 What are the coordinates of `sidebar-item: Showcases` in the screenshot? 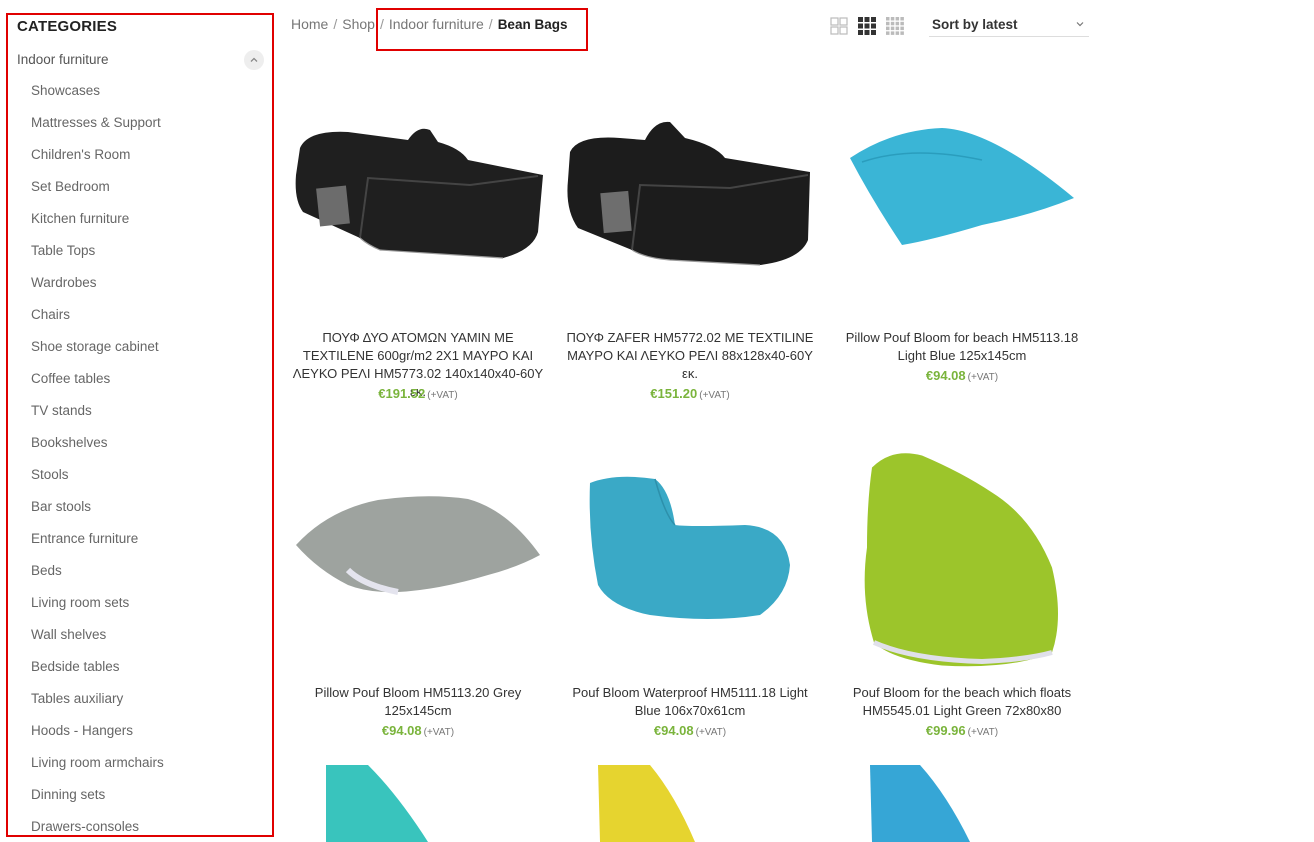 It's located at (97, 97).